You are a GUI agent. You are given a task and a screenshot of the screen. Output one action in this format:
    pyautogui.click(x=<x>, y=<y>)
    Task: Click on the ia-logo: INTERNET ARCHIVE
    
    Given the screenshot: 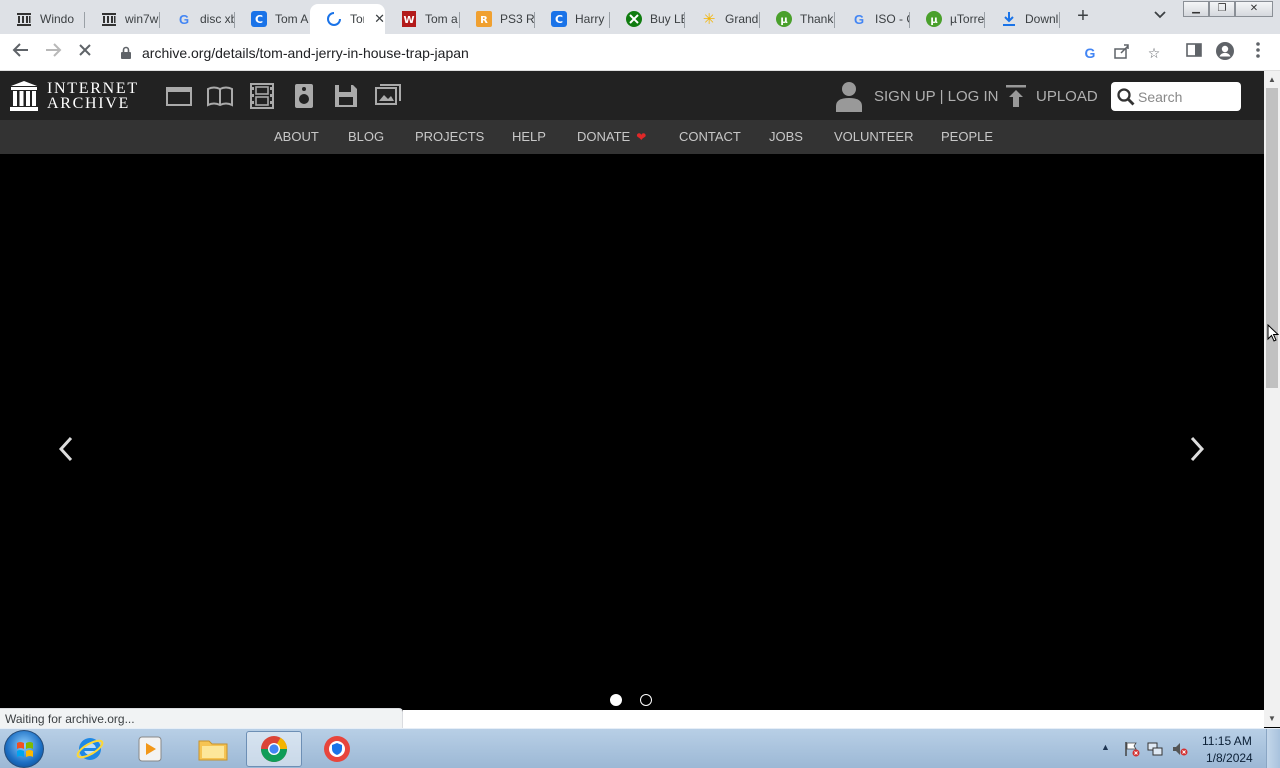 What is the action you would take?
    pyautogui.click(x=80, y=97)
    